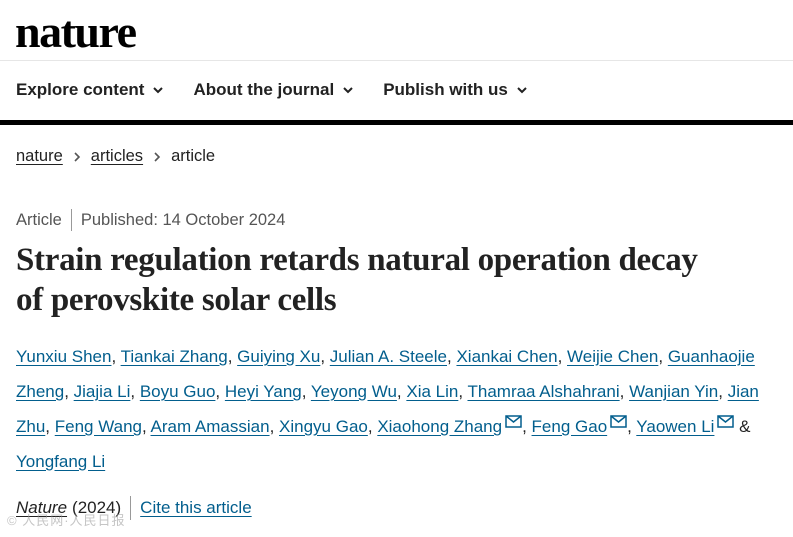  Describe the element at coordinates (39, 219) in the screenshot. I see `article-type: Article` at that location.